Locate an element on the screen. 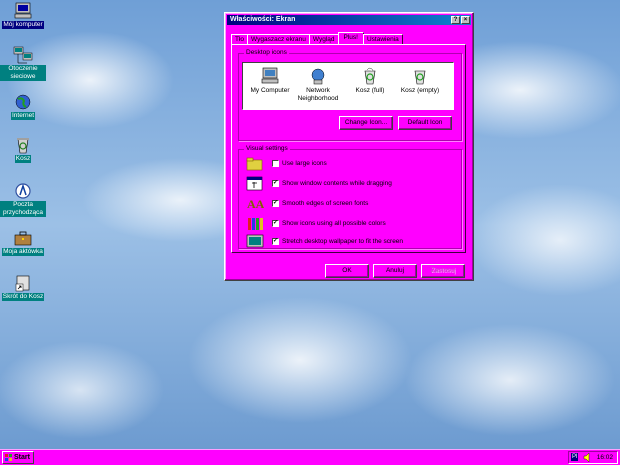  cancel-button: Anuluj is located at coordinates (395, 271).